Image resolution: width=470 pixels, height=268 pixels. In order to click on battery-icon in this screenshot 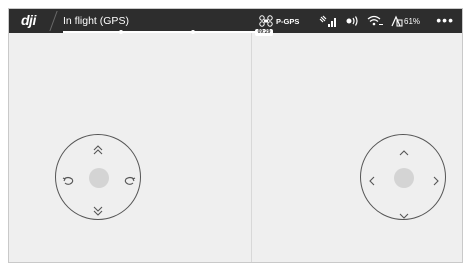, I will do `click(397, 21)`.